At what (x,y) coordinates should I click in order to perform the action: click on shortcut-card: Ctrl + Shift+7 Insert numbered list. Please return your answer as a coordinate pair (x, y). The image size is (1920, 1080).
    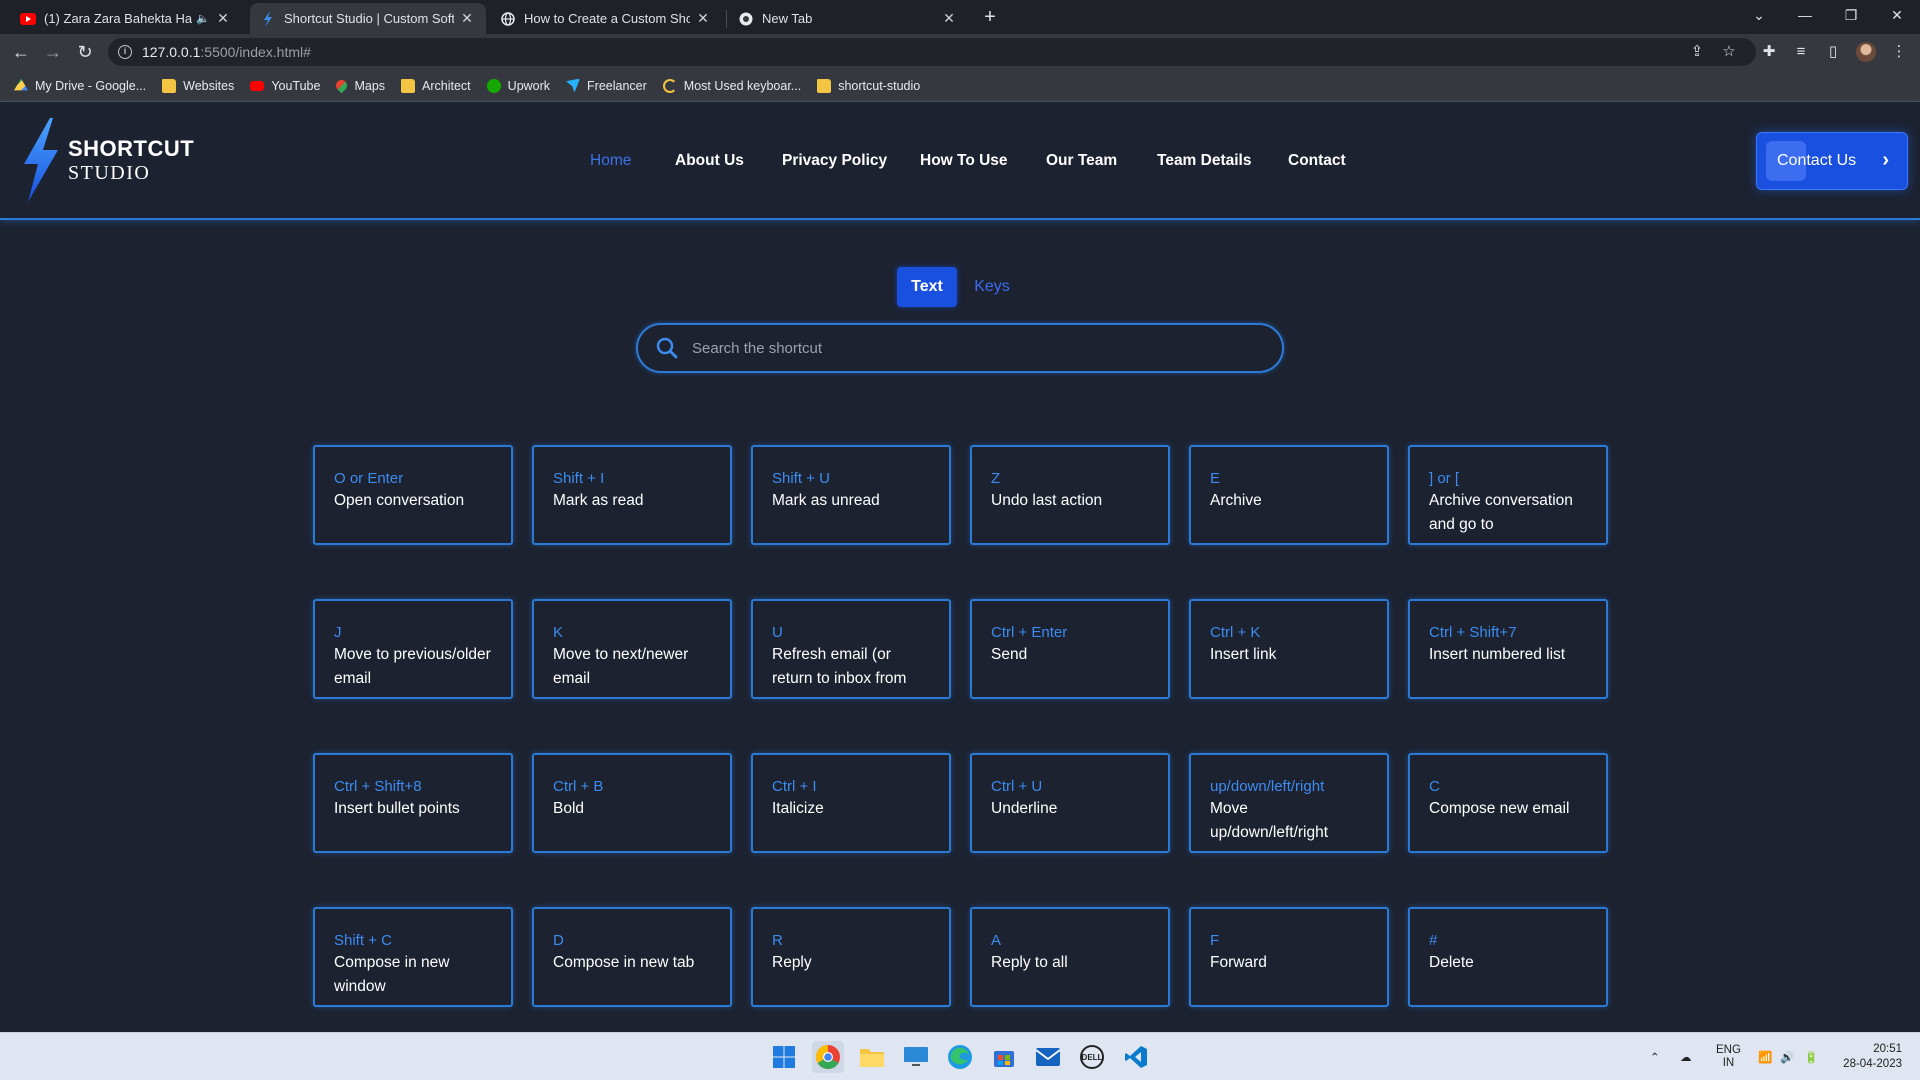
    Looking at the image, I should click on (1508, 649).